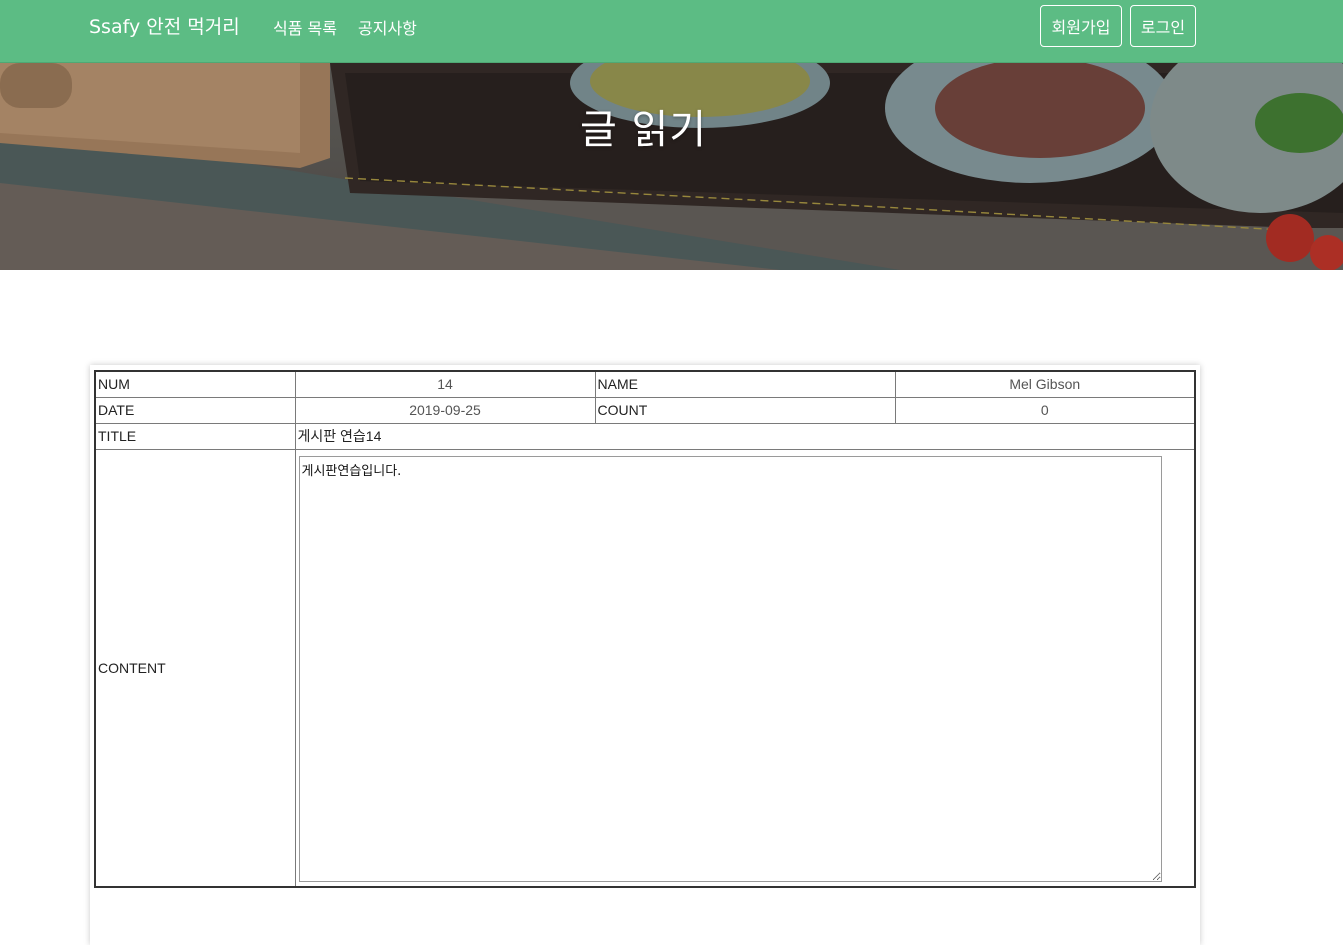 The width and height of the screenshot is (1343, 945). What do you see at coordinates (195, 384) in the screenshot?
I see `num-label: NUM` at bounding box center [195, 384].